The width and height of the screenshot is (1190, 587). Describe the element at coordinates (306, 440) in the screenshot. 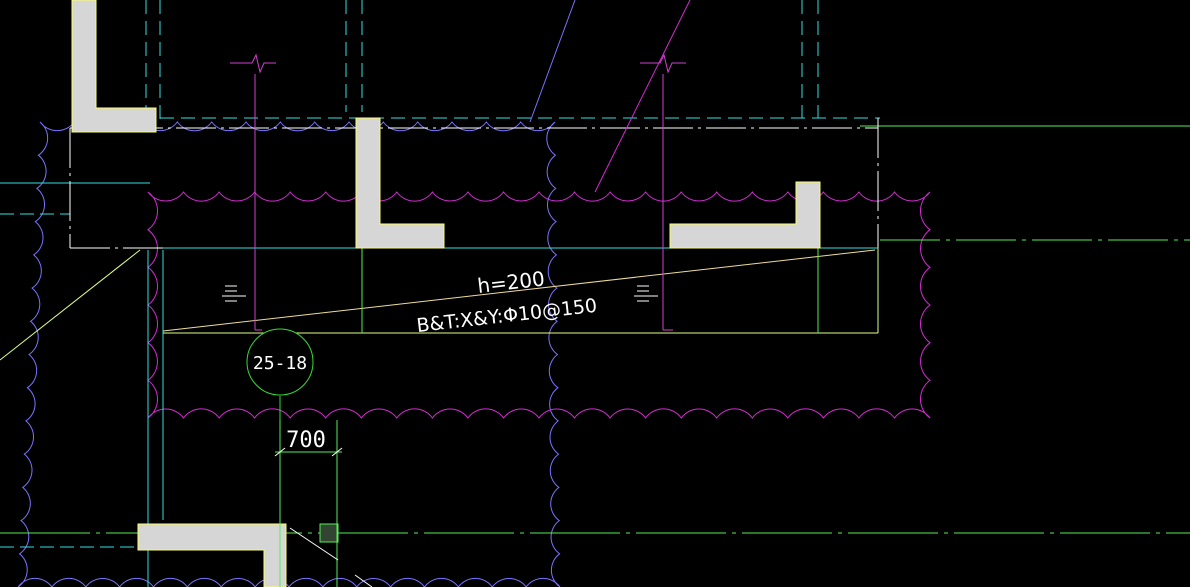

I see `dimension-value: 700` at that location.